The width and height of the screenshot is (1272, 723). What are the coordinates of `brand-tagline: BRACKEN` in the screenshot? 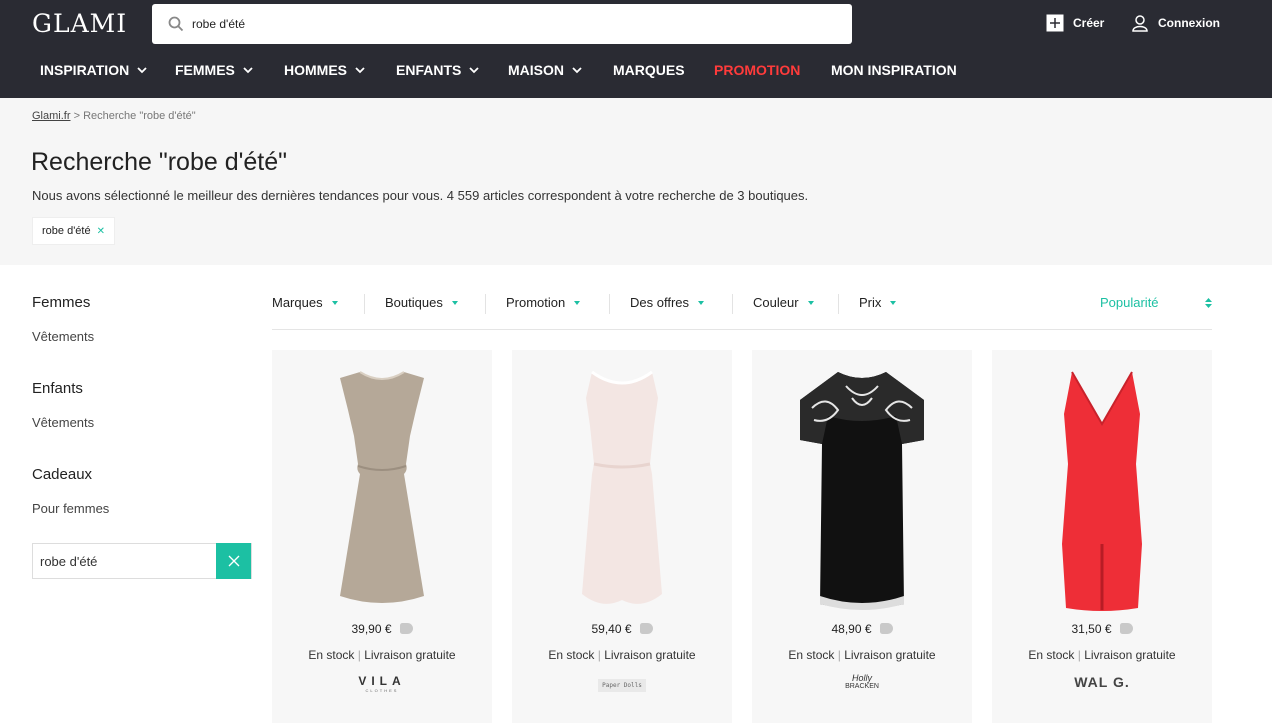 It's located at (862, 686).